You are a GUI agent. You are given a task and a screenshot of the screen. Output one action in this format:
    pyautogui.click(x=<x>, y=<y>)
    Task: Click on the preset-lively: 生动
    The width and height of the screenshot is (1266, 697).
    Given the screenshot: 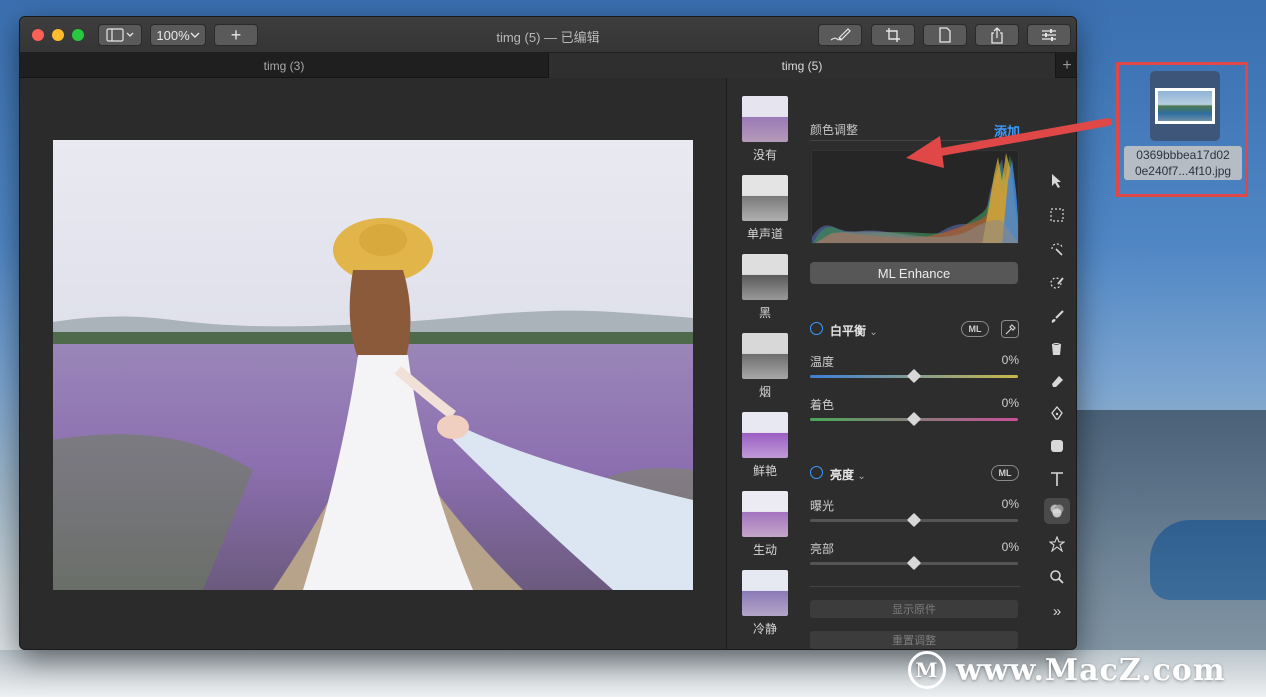 What is the action you would take?
    pyautogui.click(x=765, y=524)
    